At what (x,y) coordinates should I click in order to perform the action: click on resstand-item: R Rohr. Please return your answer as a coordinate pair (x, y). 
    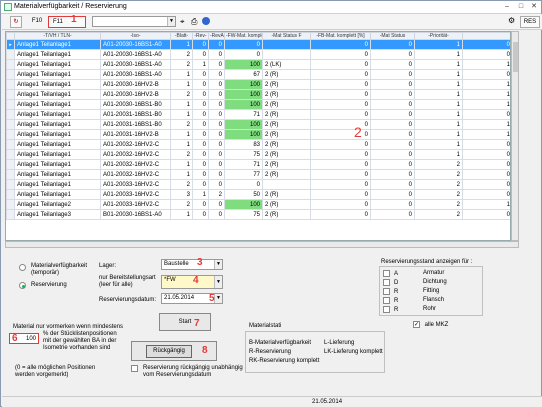
    Looking at the image, I should click on (409, 309).